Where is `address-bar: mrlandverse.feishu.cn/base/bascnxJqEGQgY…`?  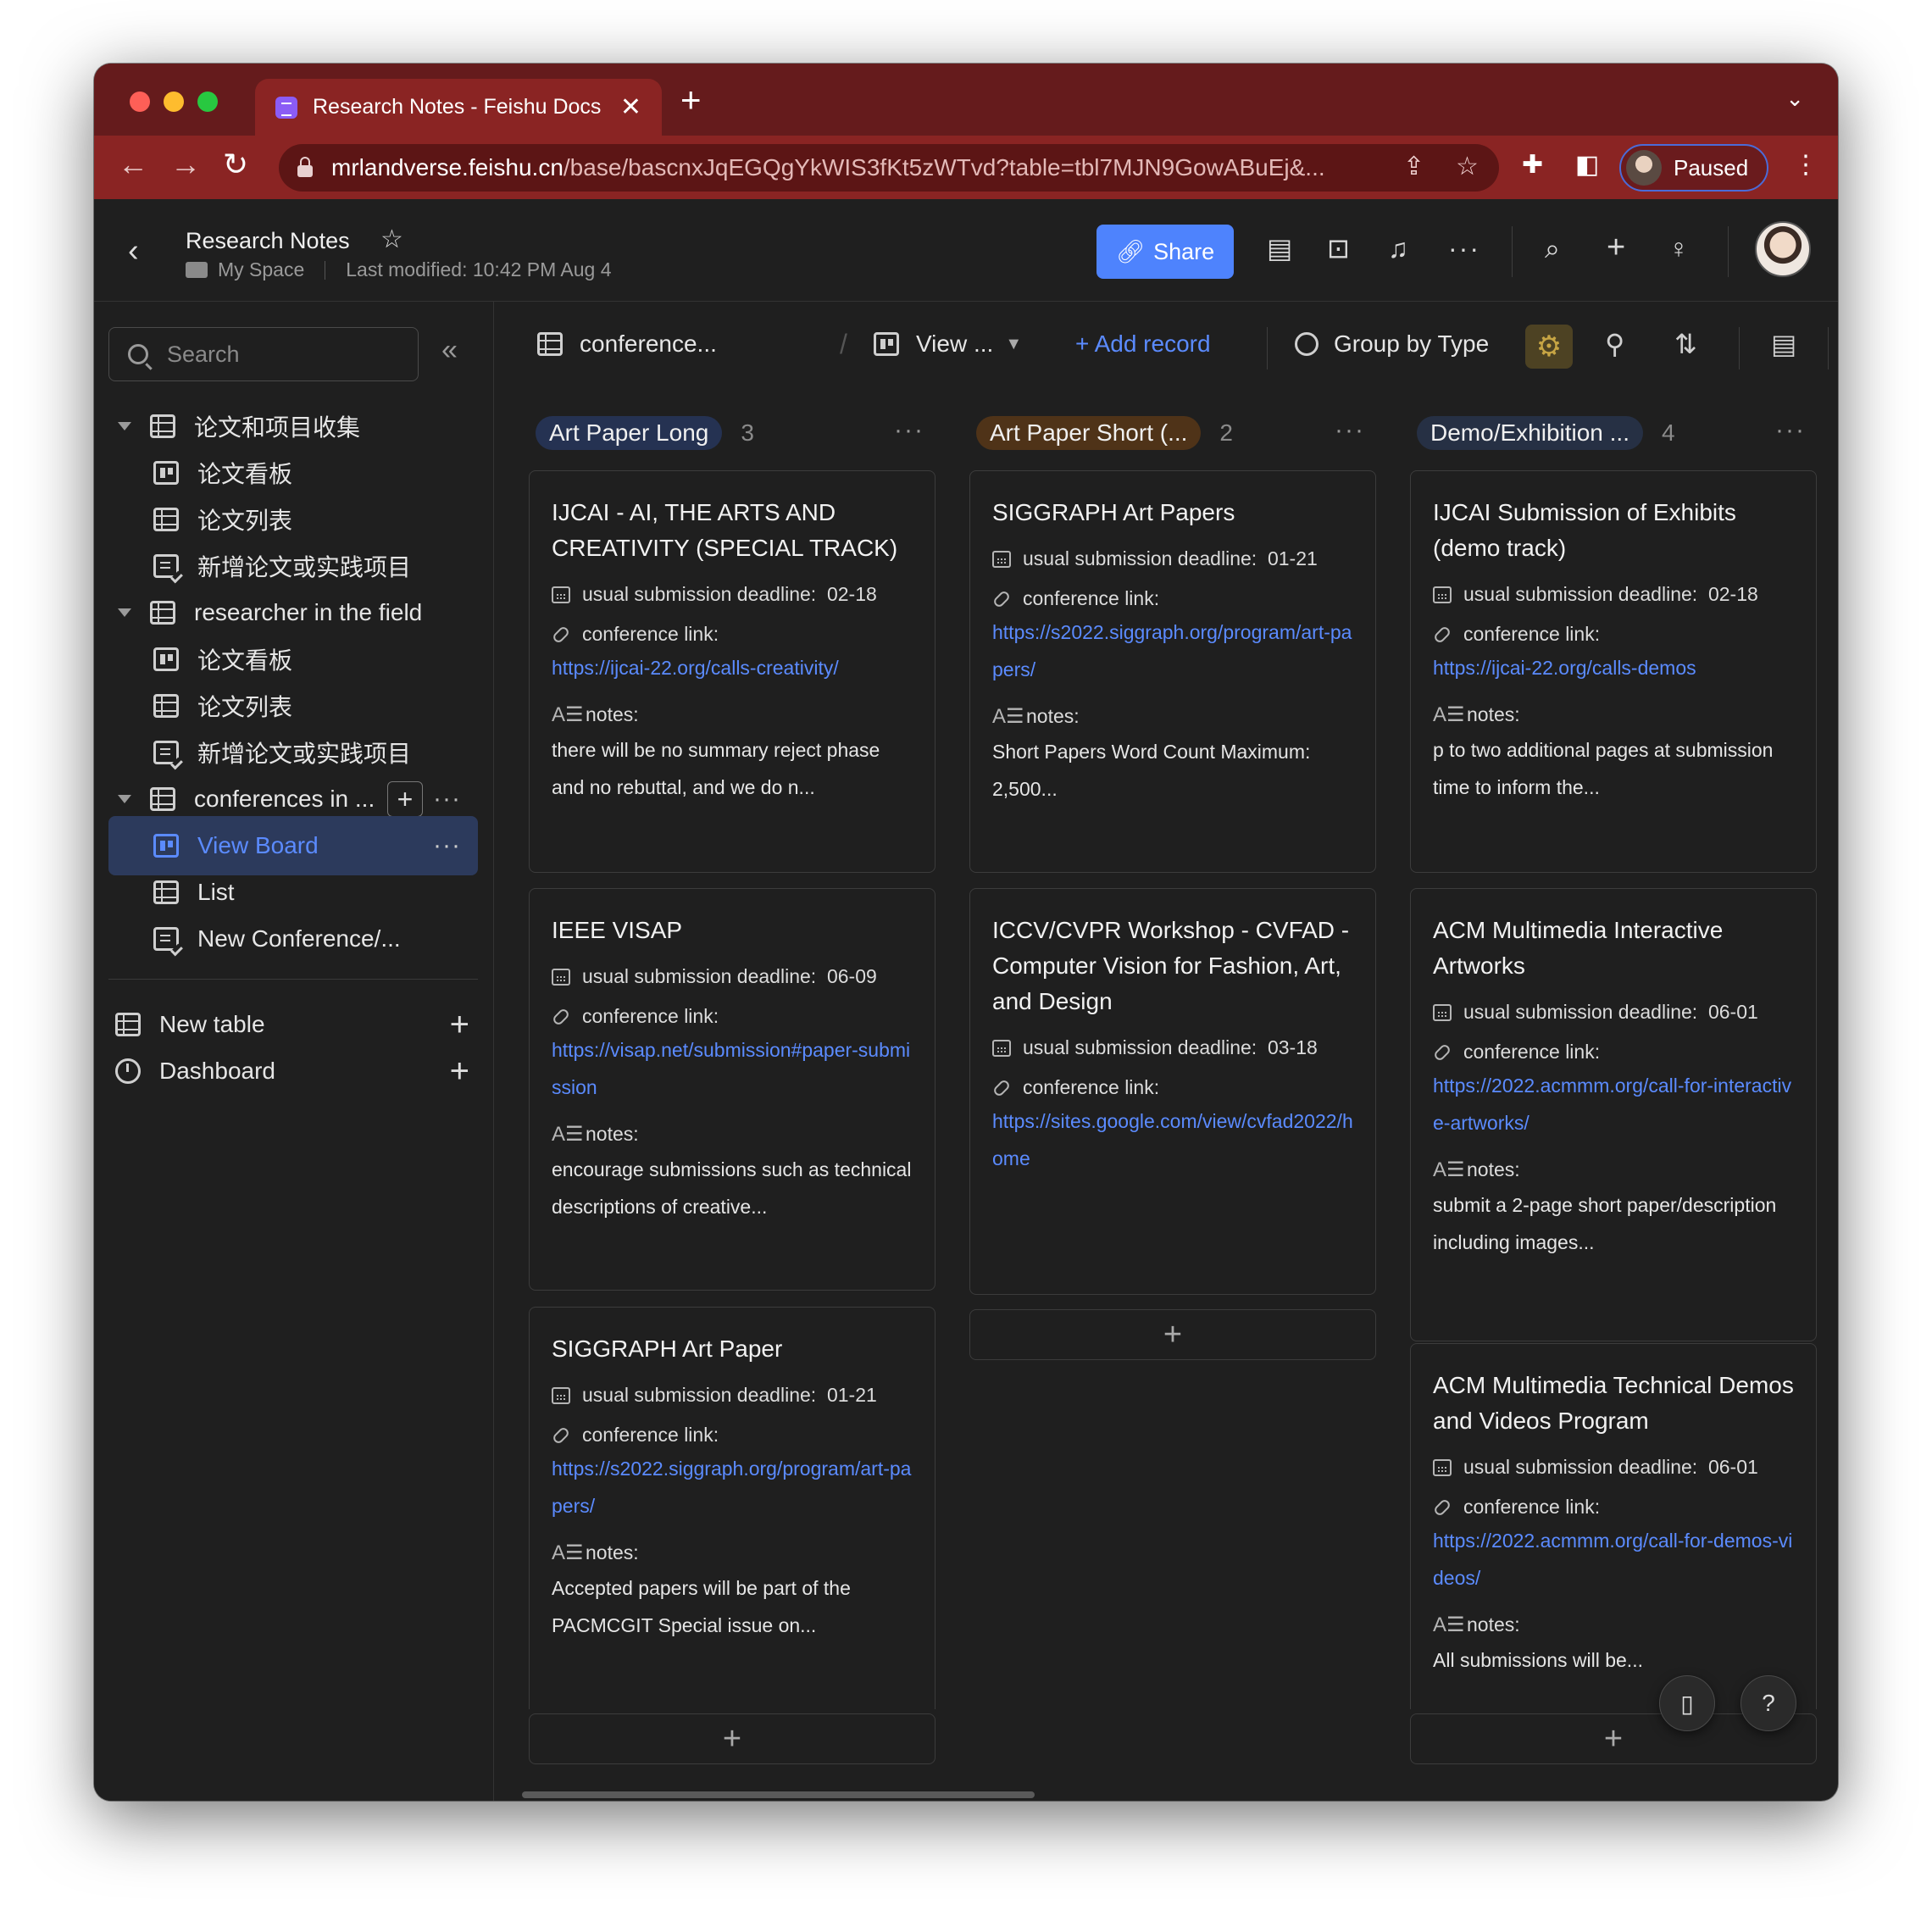 address-bar: mrlandverse.feishu.cn/base/bascnxJqEGQgY… is located at coordinates (889, 168).